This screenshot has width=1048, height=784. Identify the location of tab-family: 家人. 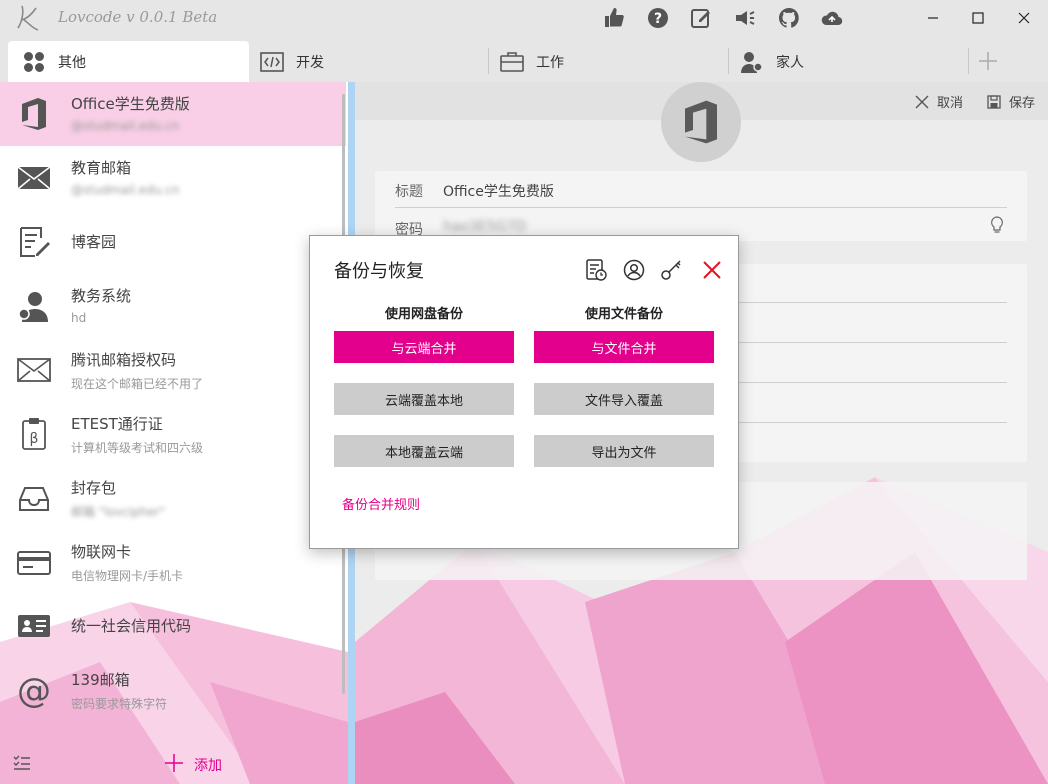
(850, 61).